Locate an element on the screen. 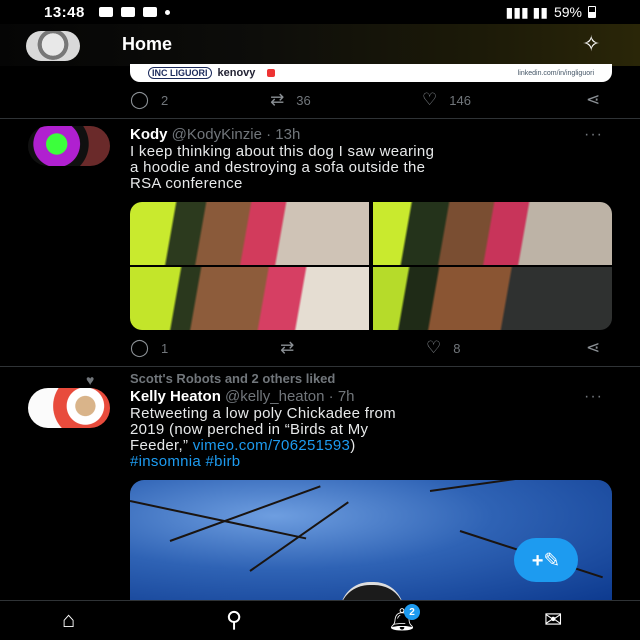  tweet-text-line: Retweeting a low poly Chickadee from is located at coordinates (263, 413).